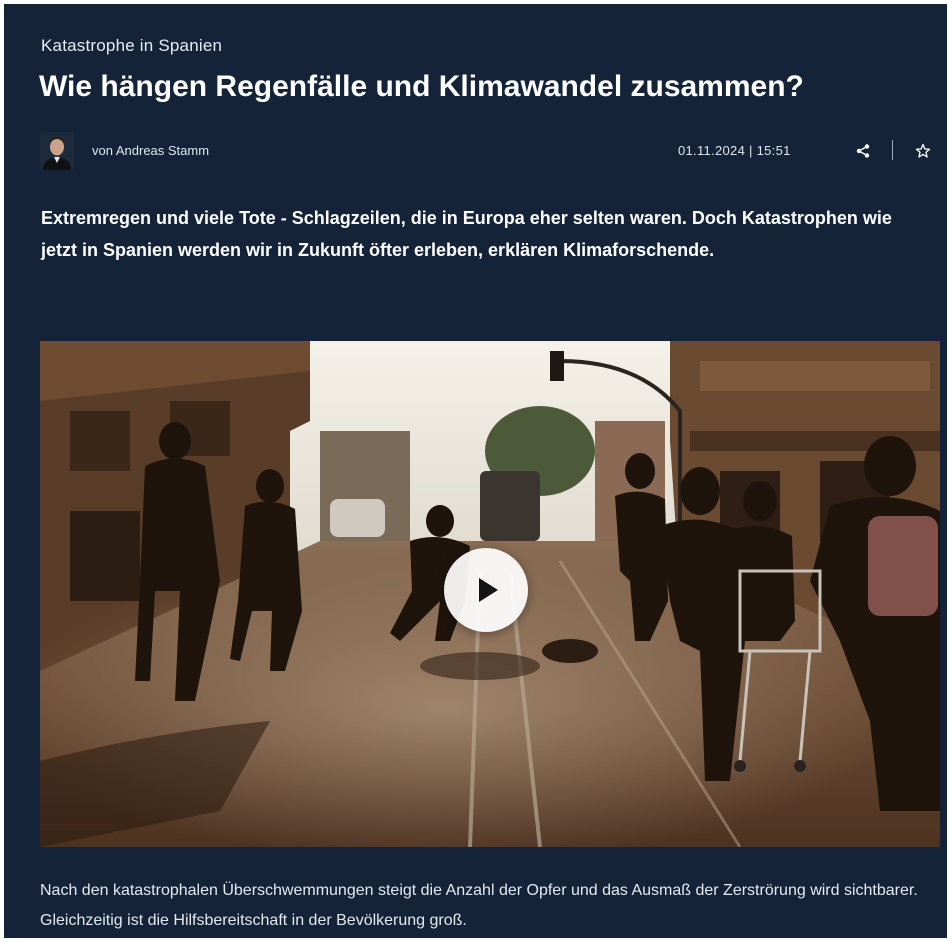  What do you see at coordinates (57, 151) in the screenshot?
I see `author-avatar` at bounding box center [57, 151].